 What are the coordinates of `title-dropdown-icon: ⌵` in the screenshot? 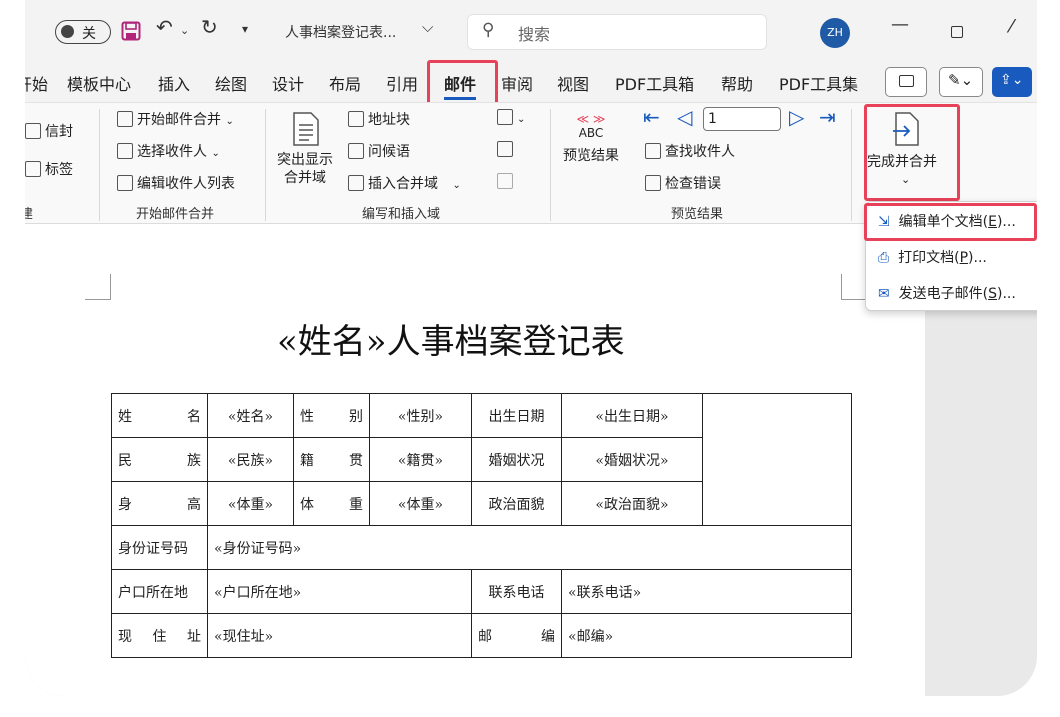 It's located at (427, 27).